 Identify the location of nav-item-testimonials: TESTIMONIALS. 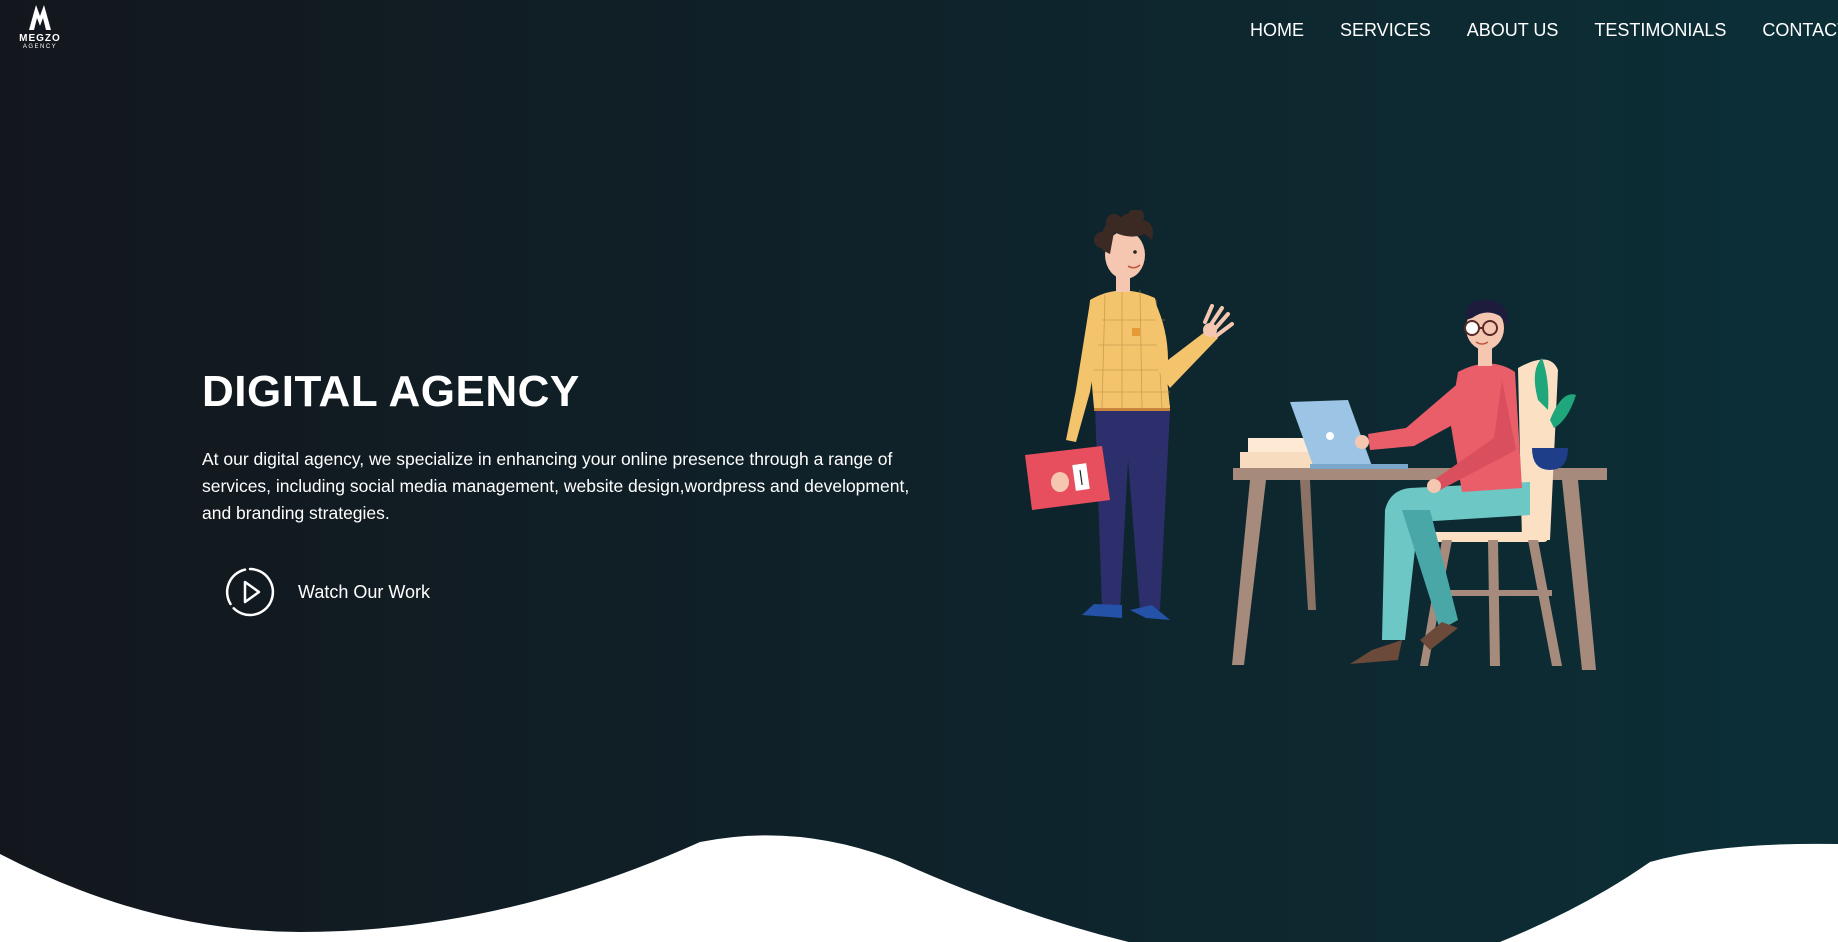
(1660, 30).